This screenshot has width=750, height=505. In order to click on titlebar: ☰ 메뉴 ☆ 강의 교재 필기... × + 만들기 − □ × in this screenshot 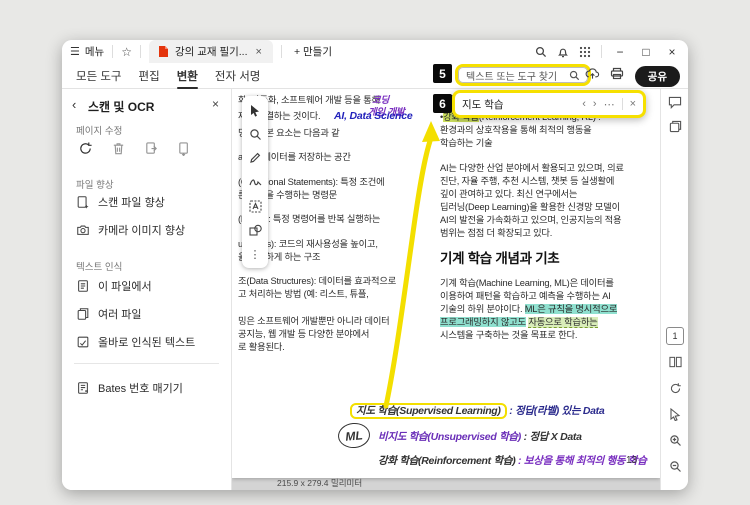, I will do `click(375, 51)`.